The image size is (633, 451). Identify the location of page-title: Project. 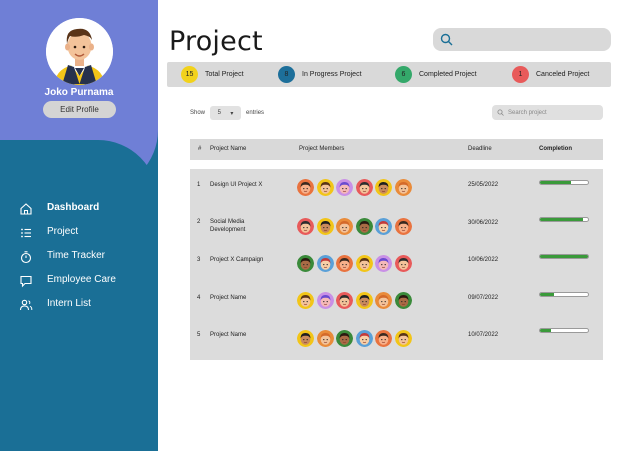
(216, 41).